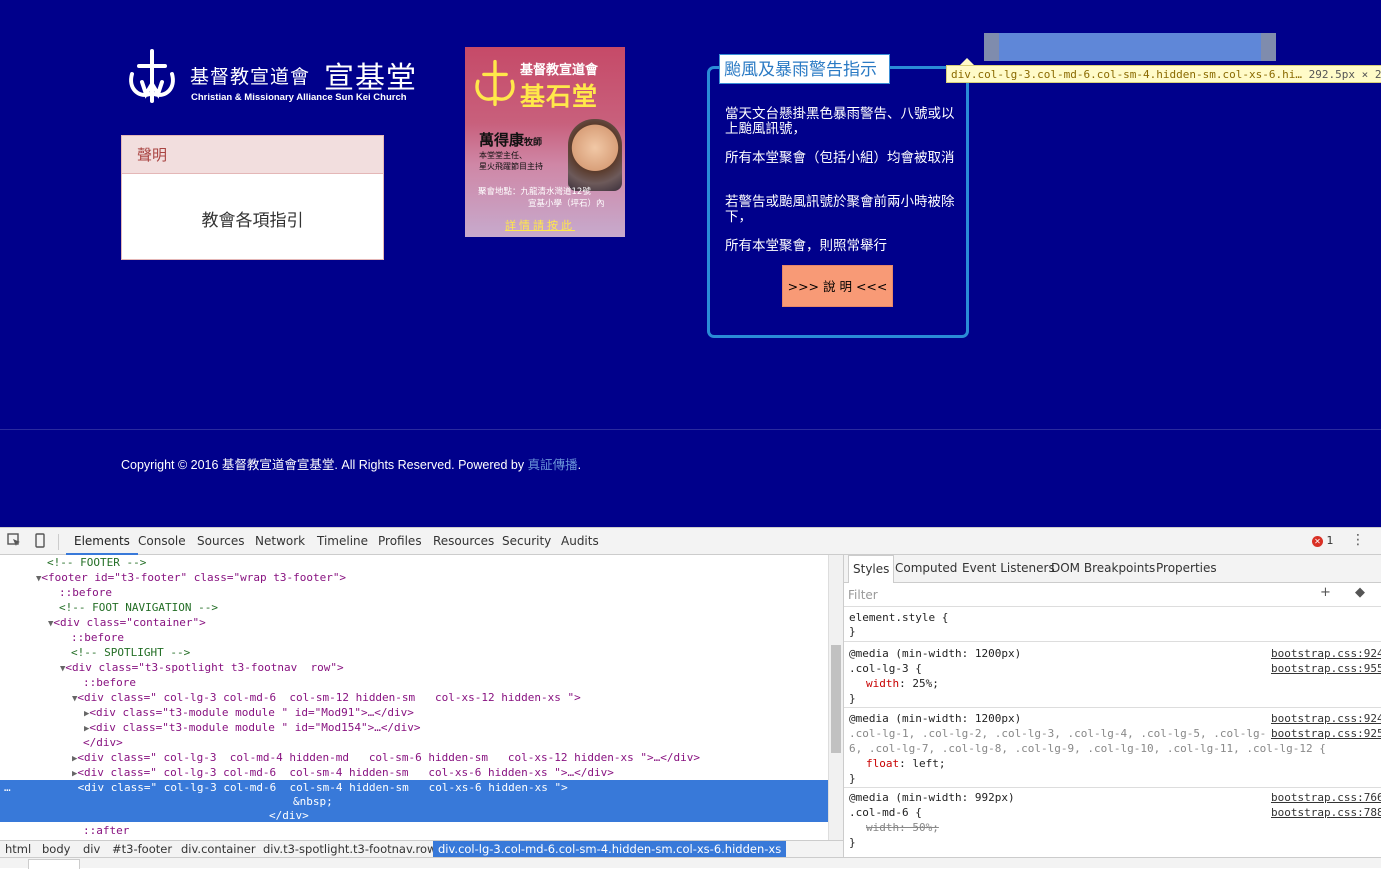  What do you see at coordinates (250, 77) in the screenshot?
I see `logo-chinese-small: 基督教宣道會` at bounding box center [250, 77].